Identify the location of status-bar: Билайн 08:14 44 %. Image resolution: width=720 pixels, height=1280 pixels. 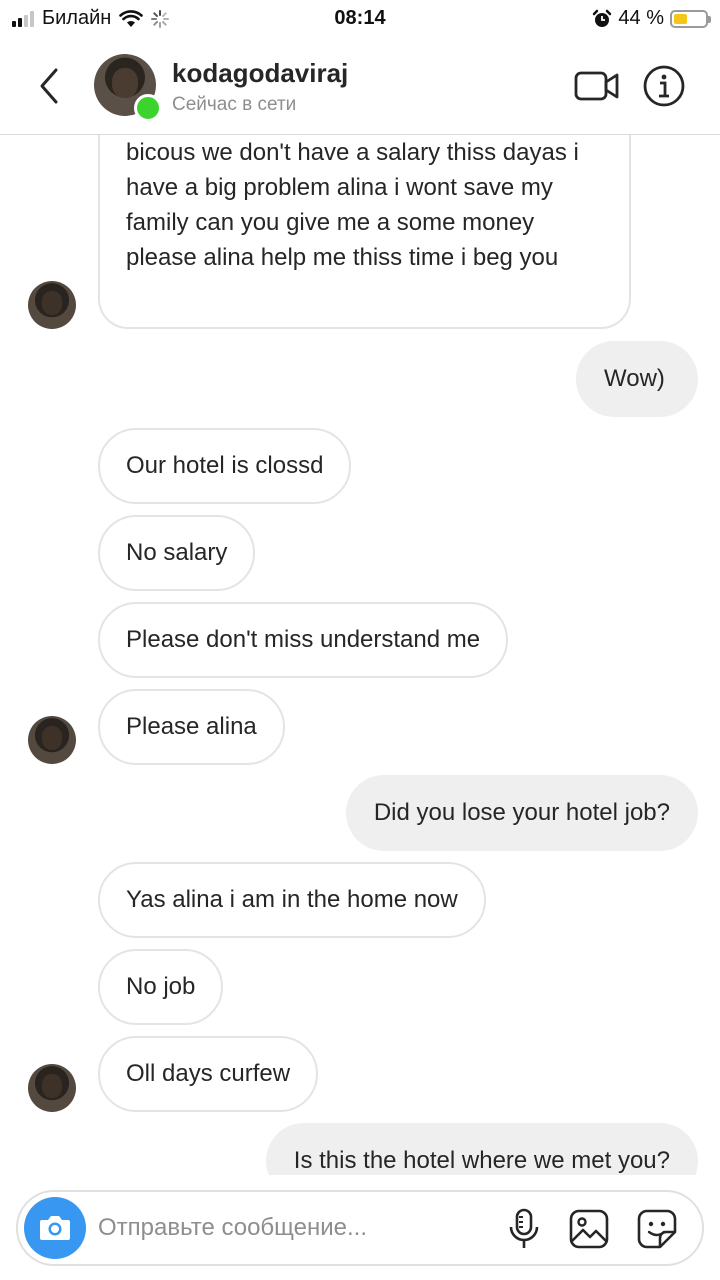
(360, 19).